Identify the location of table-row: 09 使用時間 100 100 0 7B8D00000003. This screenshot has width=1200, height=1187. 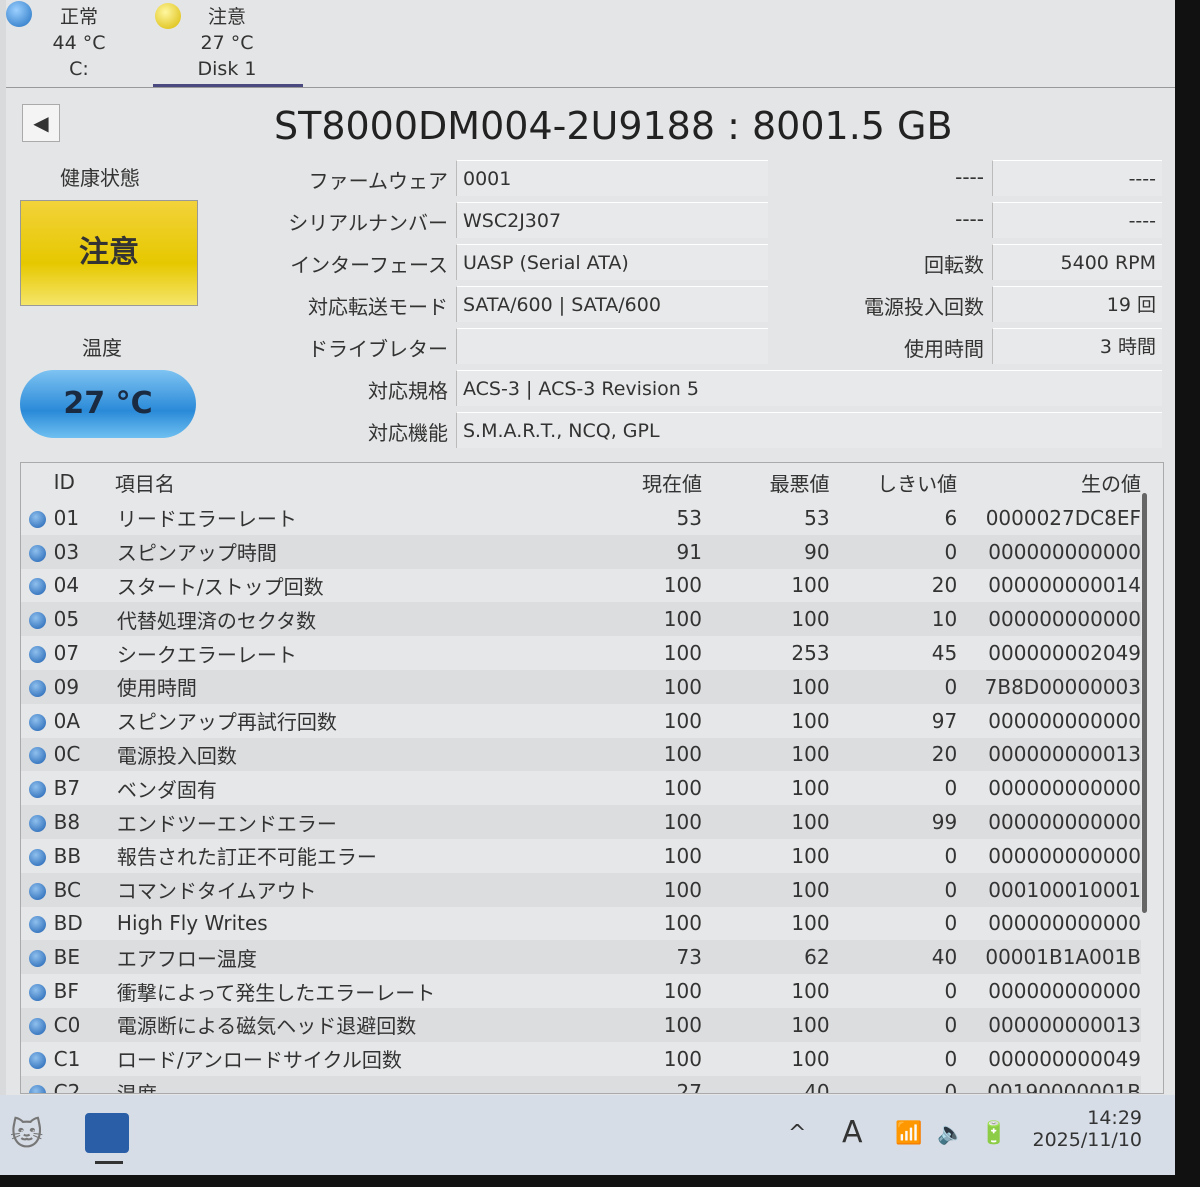
(581, 686).